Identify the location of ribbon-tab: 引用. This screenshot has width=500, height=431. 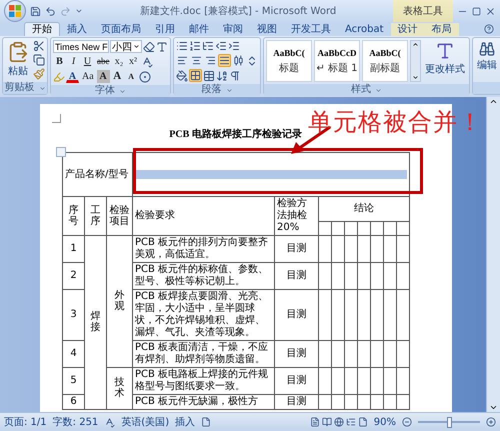
(165, 29).